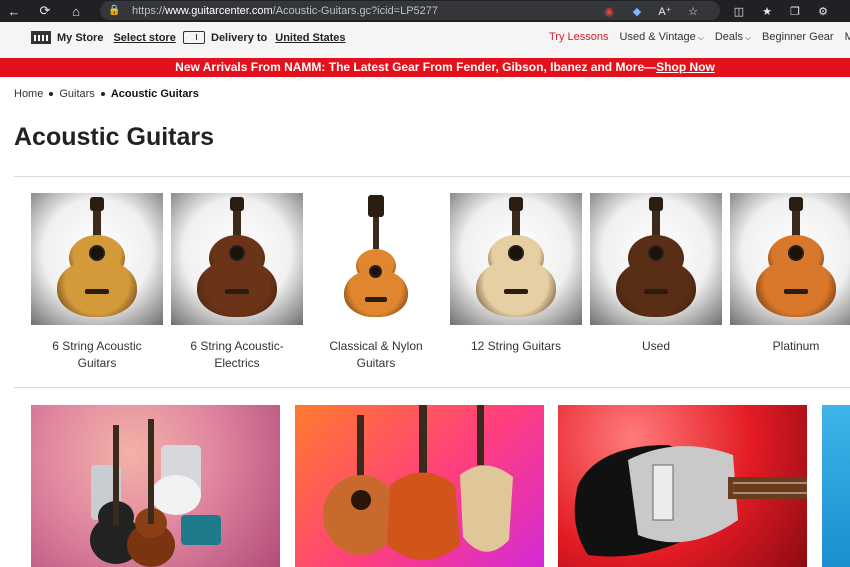  I want to click on used-vintage-menu: Used & Vintage ⌵, so click(662, 37).